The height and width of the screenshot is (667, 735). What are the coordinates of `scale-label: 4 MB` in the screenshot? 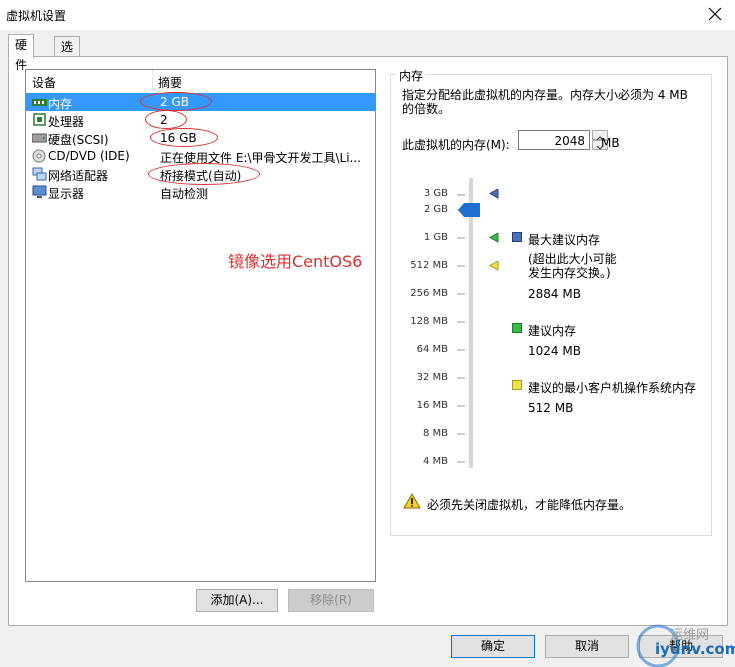 It's located at (435, 461).